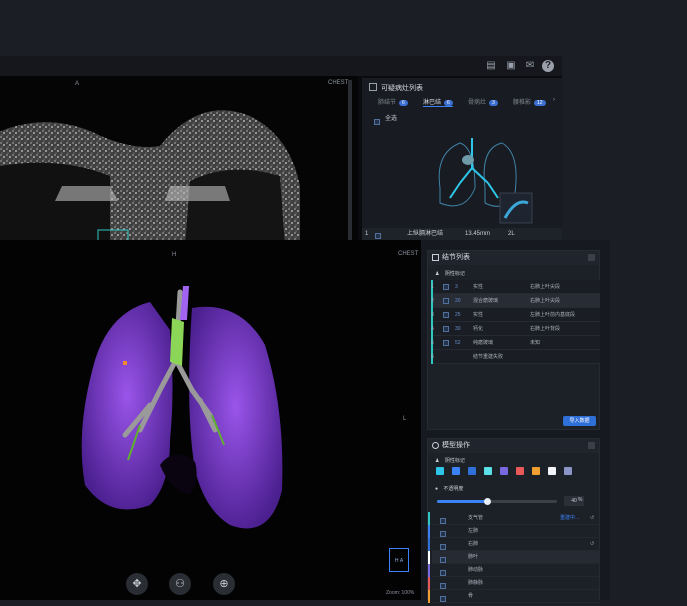 This screenshot has width=687, height=606. What do you see at coordinates (515, 343) in the screenshot?
I see `nodule-row: 5 52 纯磨玻璃 未知` at bounding box center [515, 343].